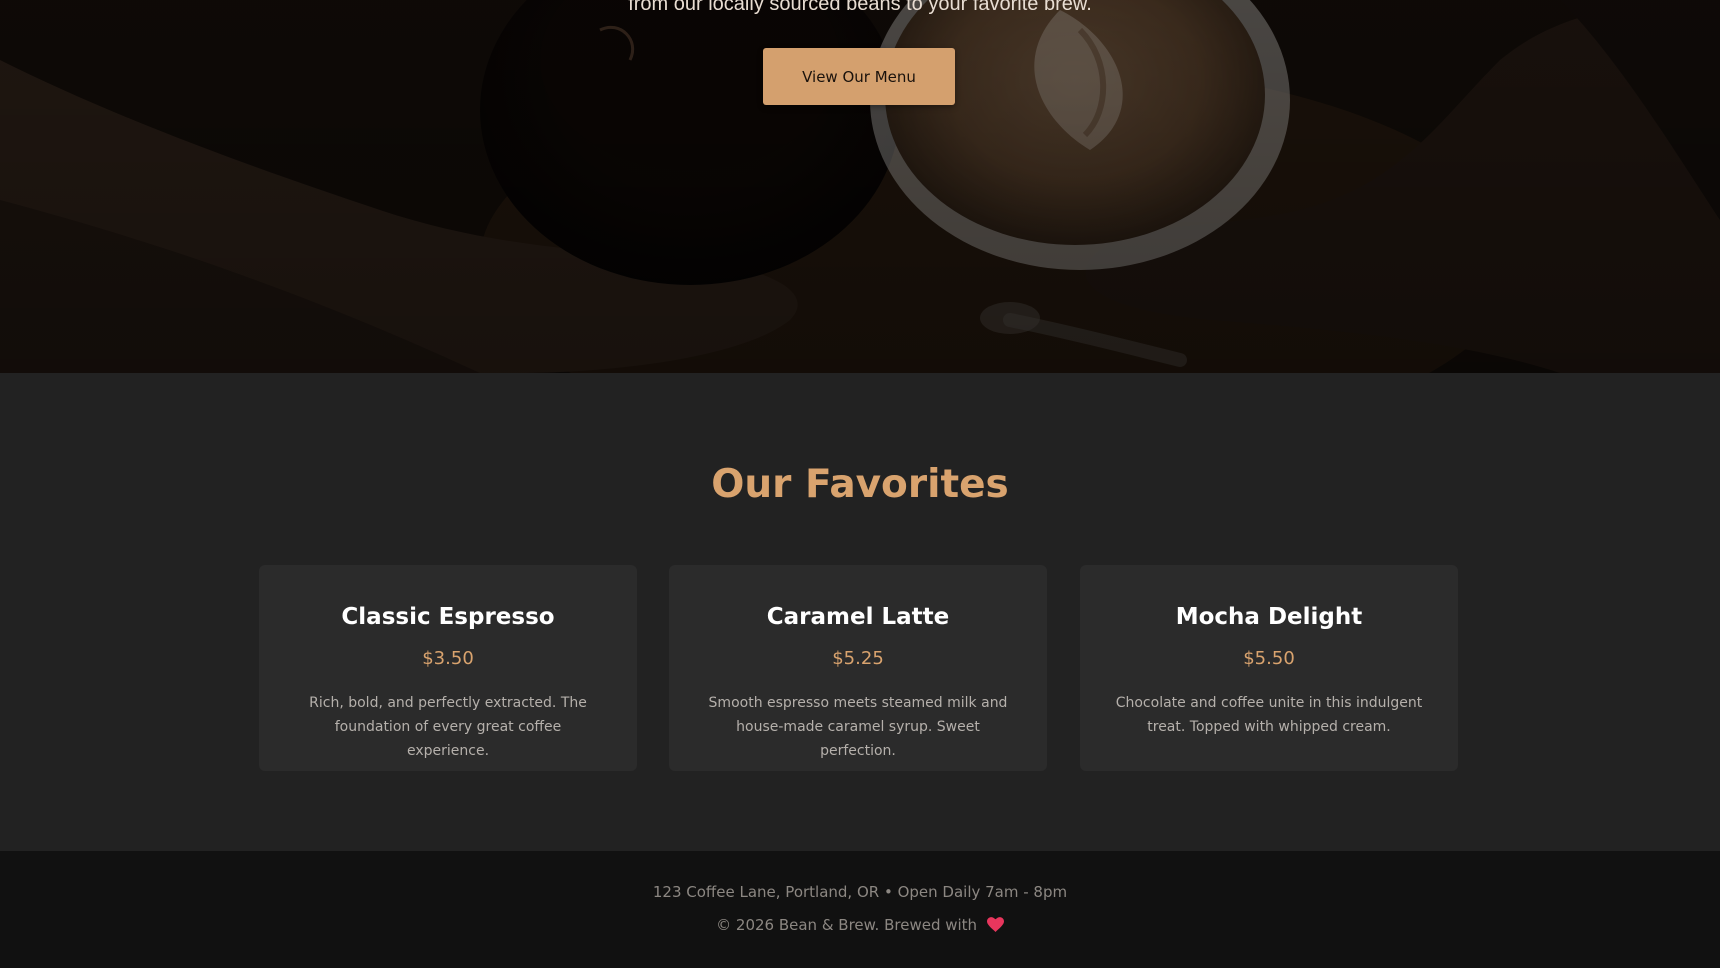  What do you see at coordinates (1269, 658) in the screenshot?
I see `card-price: $5.50` at bounding box center [1269, 658].